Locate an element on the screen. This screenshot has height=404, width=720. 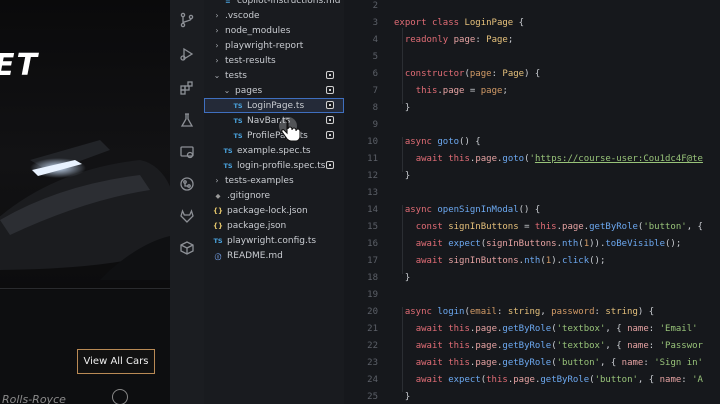
explorer-item: TS ProfilePage.ts is located at coordinates (274, 135).